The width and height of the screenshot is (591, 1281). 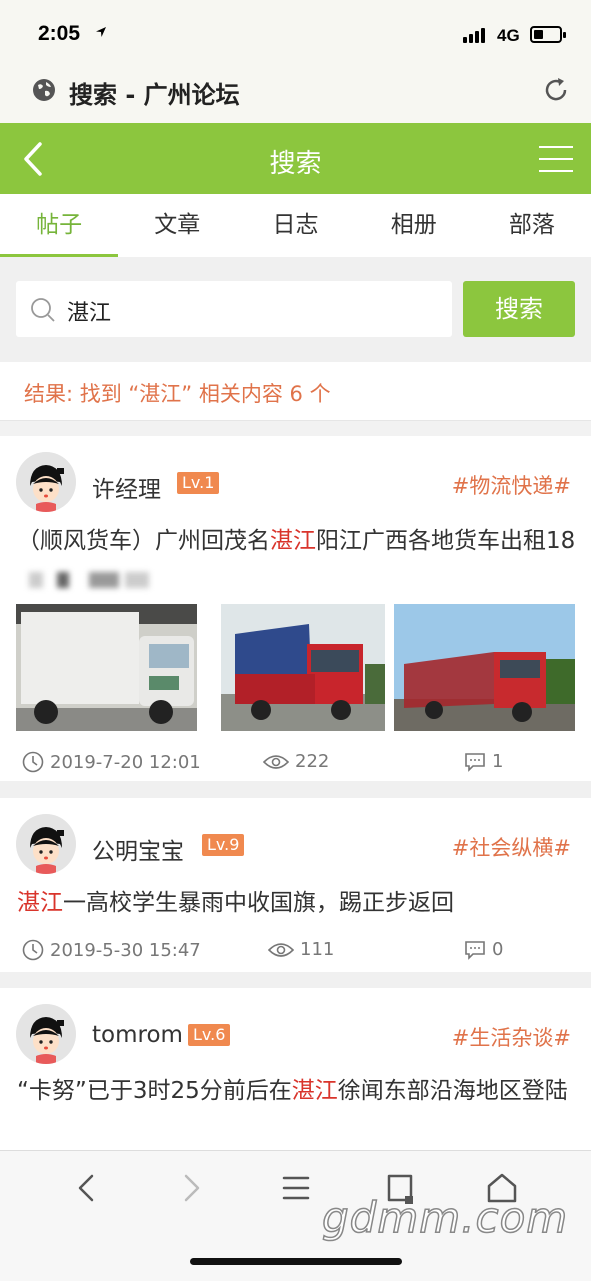 I want to click on search-tabs: 帖子 文章 日志 相册 部落, so click(x=295, y=225).